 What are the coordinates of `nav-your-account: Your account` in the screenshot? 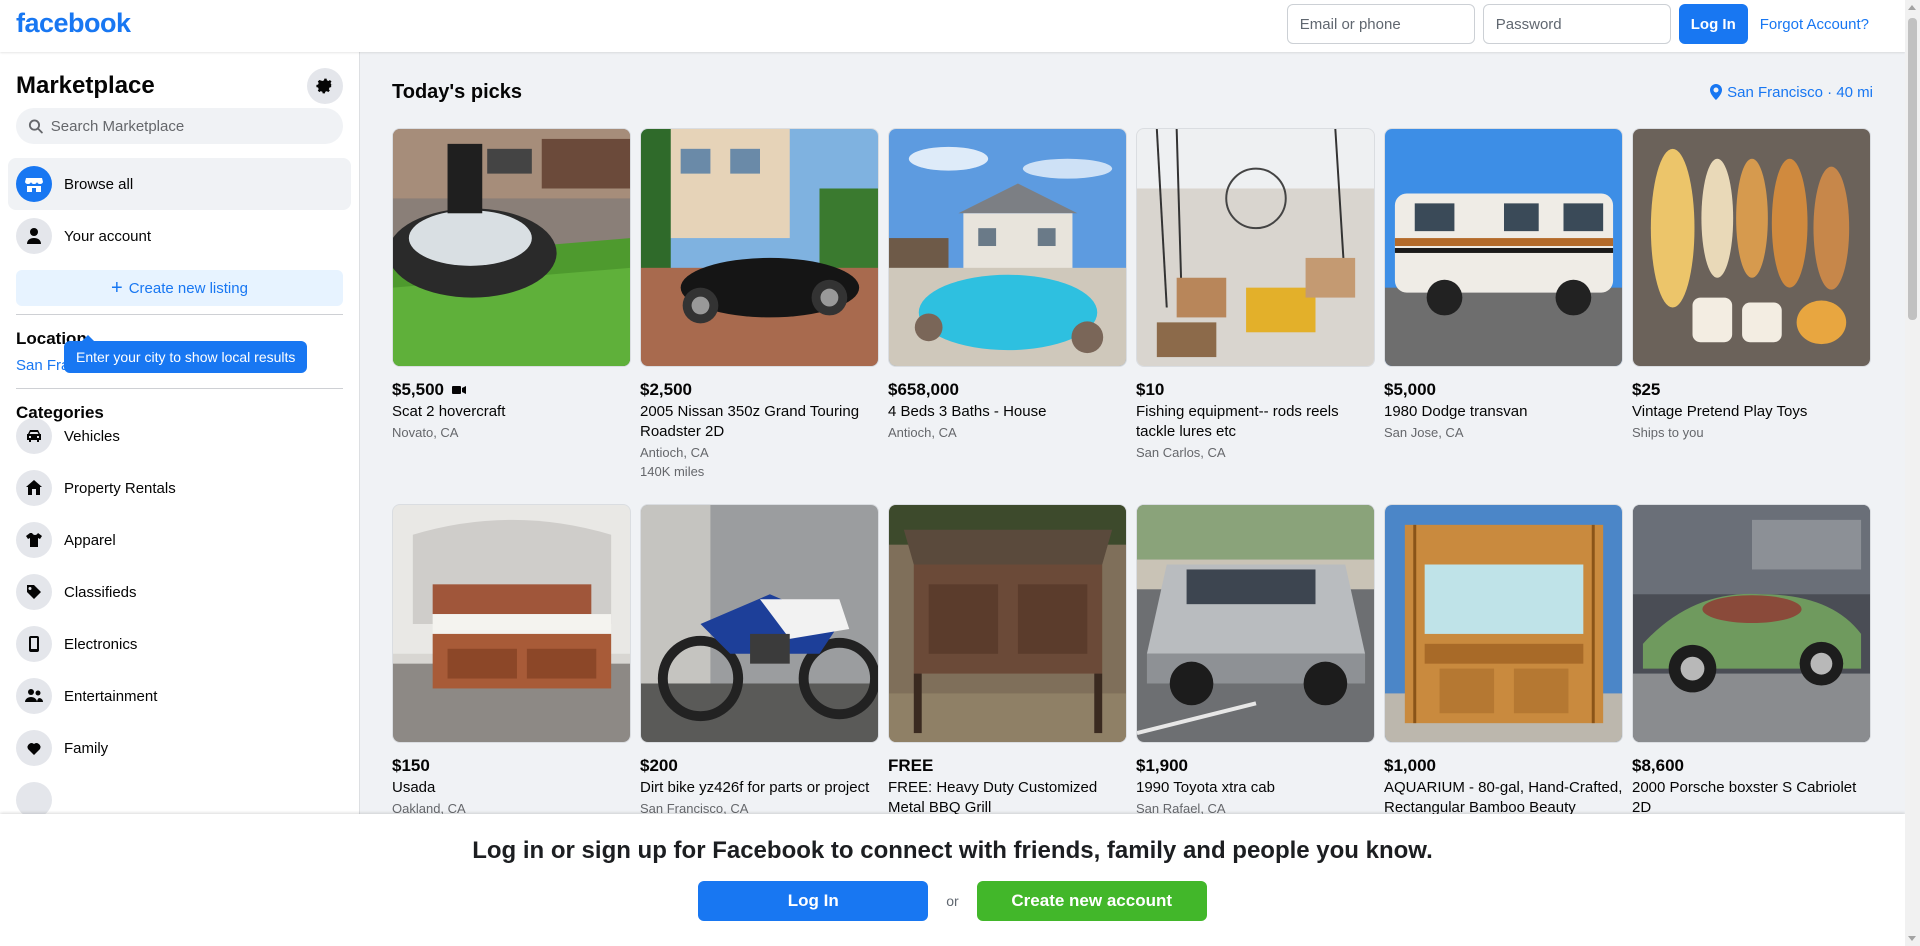 It's located at (179, 236).